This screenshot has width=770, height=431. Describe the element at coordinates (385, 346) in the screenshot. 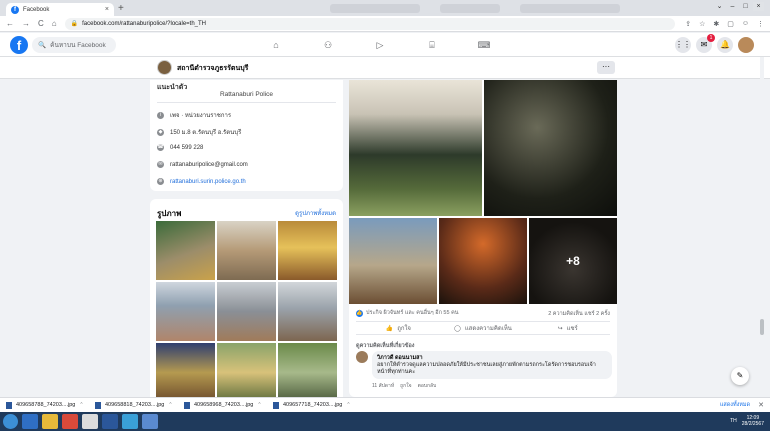

I see `comments-filter: ดูความคิดเห็นที่เกี่ยวข้อง` at that location.